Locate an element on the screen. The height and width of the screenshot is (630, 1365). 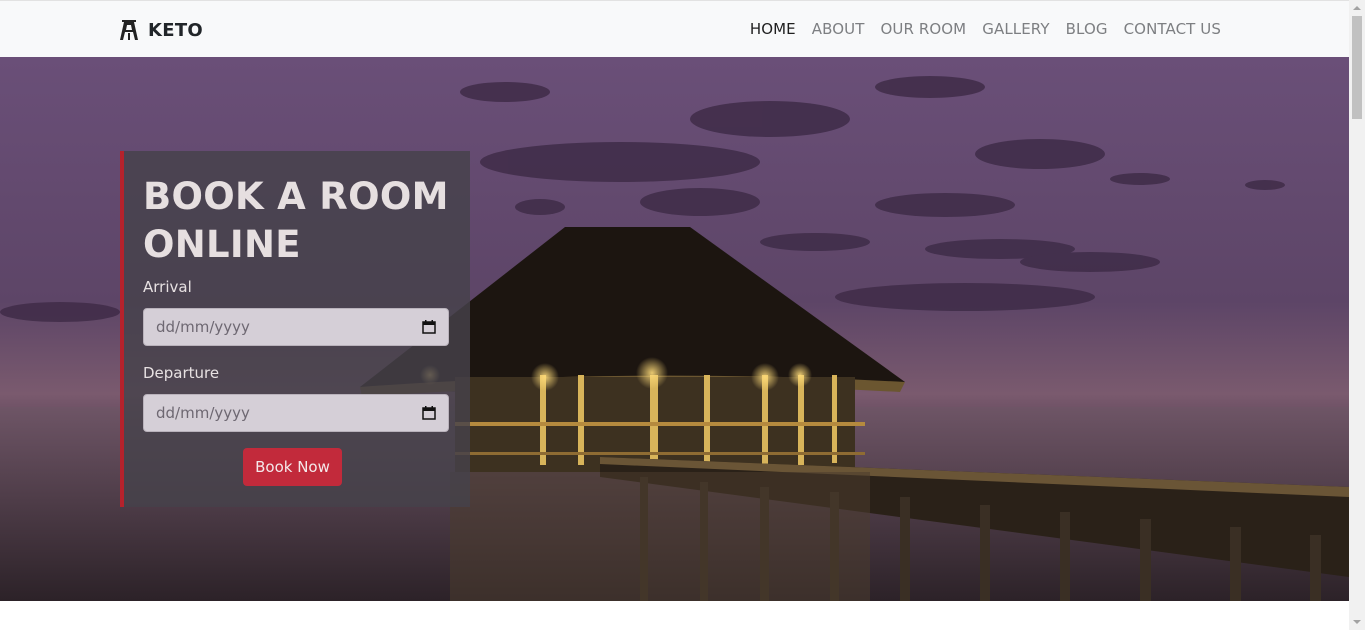
nav-blog: BLOG is located at coordinates (1087, 29).